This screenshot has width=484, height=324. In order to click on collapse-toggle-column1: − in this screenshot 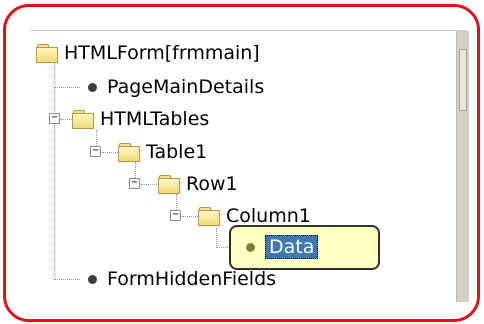, I will do `click(175, 215)`.